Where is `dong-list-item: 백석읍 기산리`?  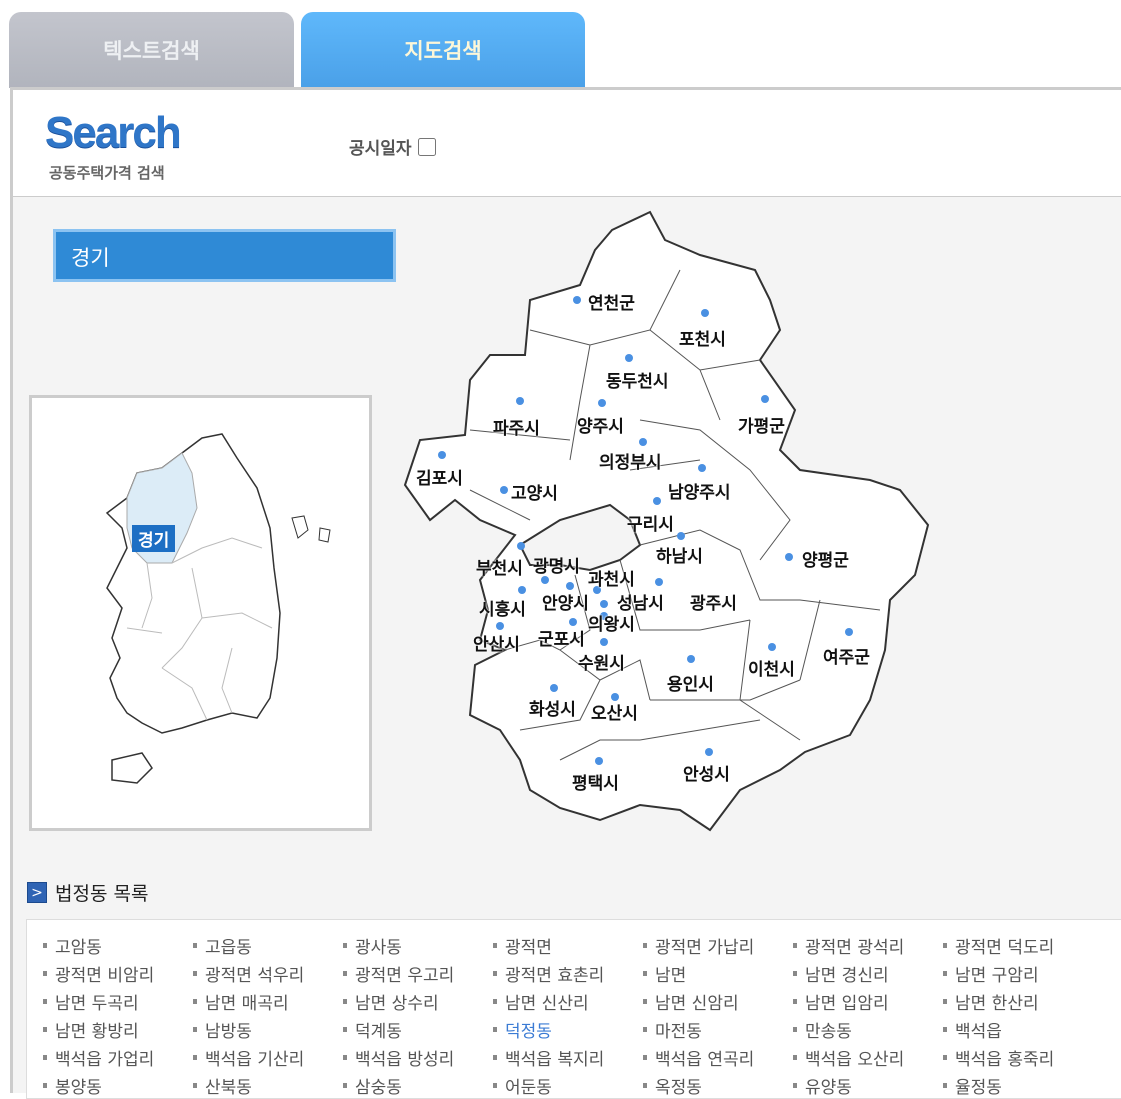 dong-list-item: 백석읍 기산리 is located at coordinates (268, 1058).